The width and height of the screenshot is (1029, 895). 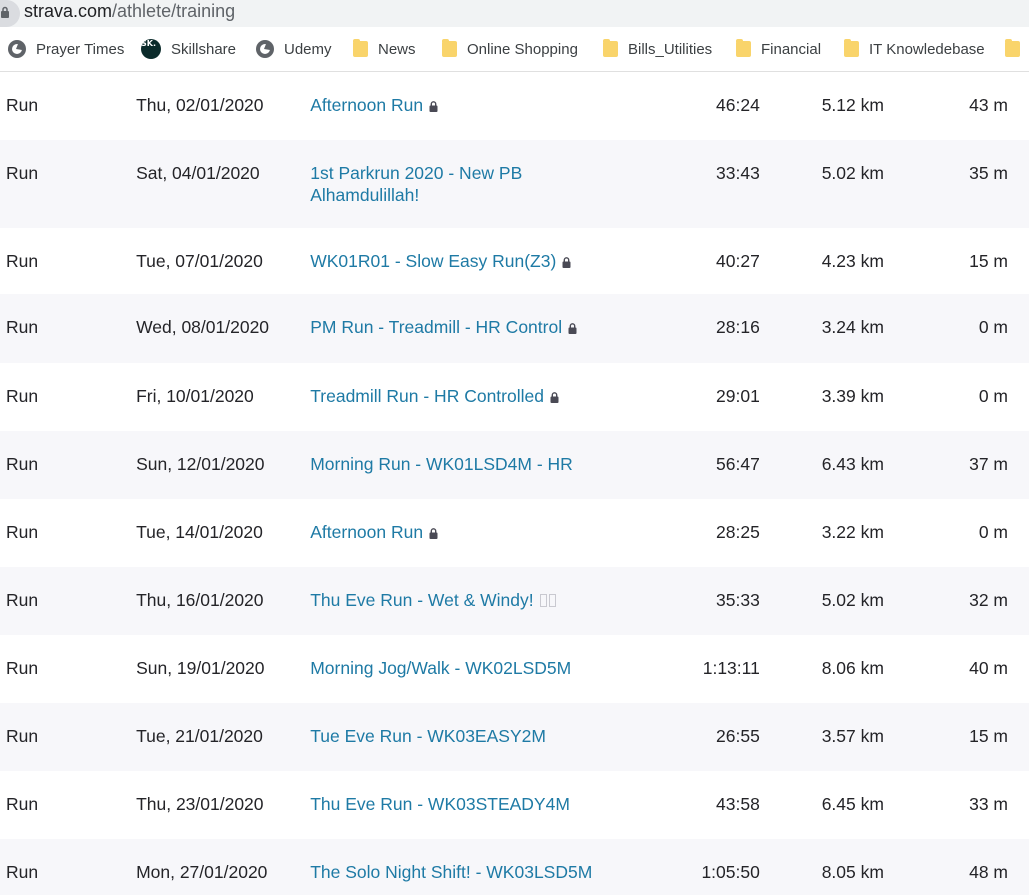 I want to click on activity-name: Thu Eve Run - Wet & Windy!, so click(x=494, y=601).